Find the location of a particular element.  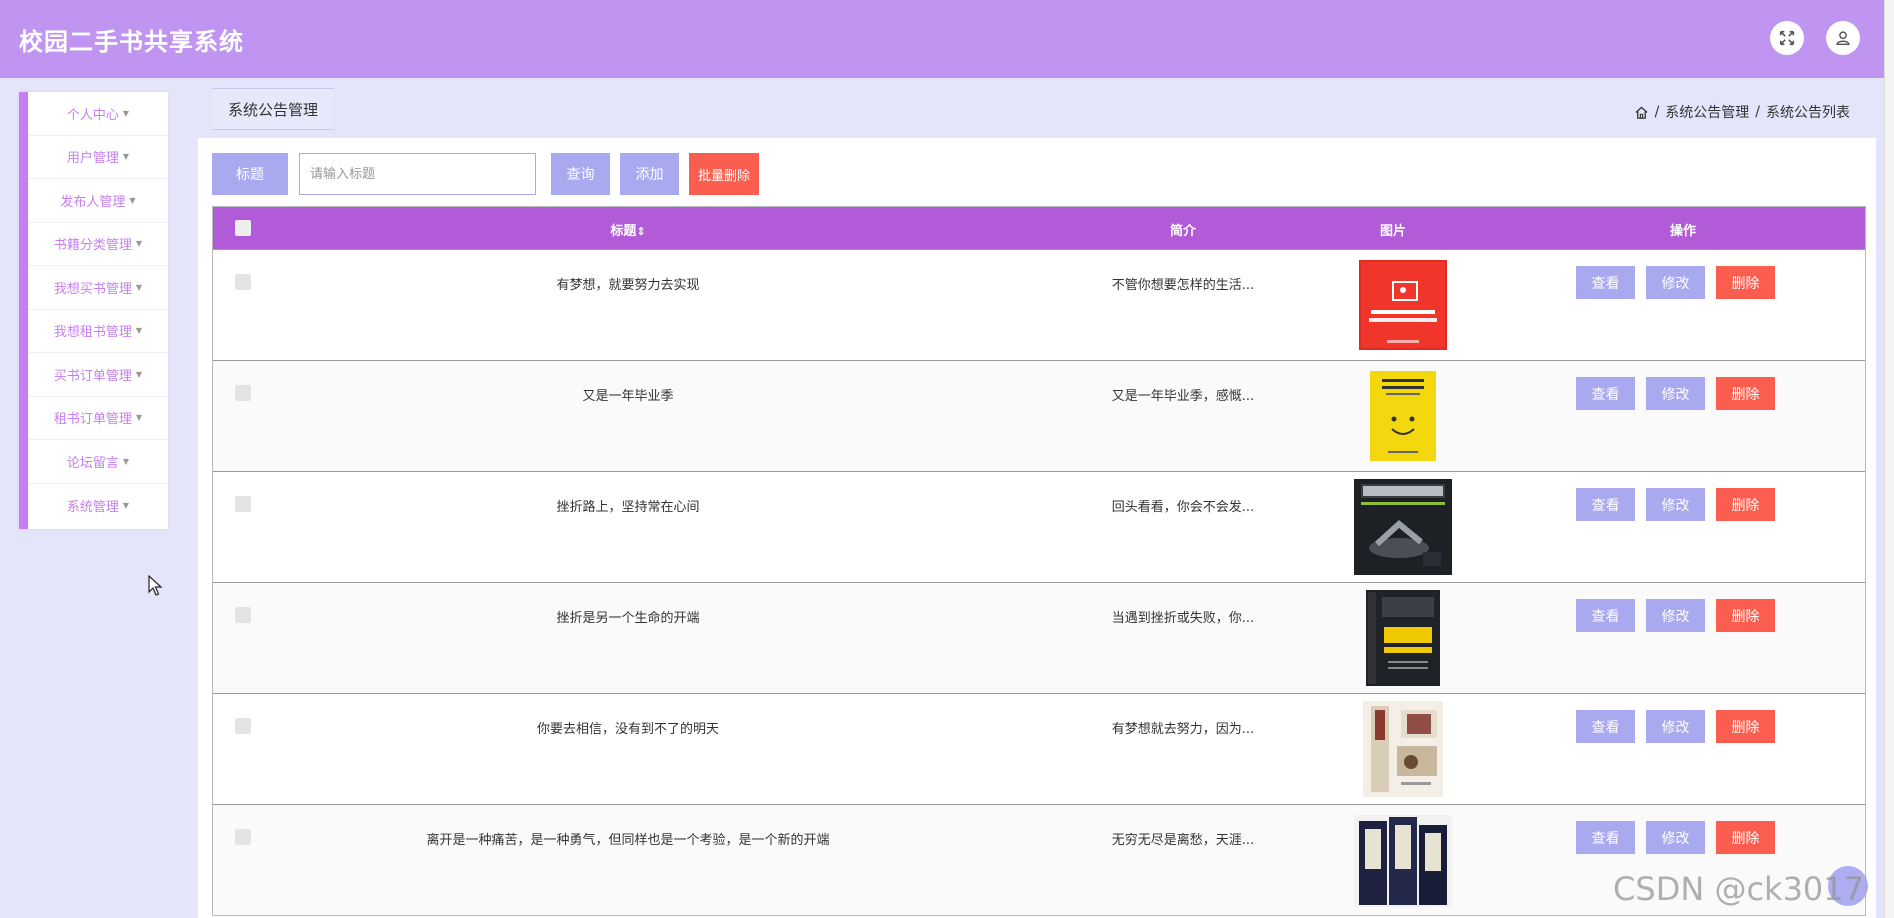

sidebar-item-publisher-management: 发布人管理 ▼ is located at coordinates (98, 201).